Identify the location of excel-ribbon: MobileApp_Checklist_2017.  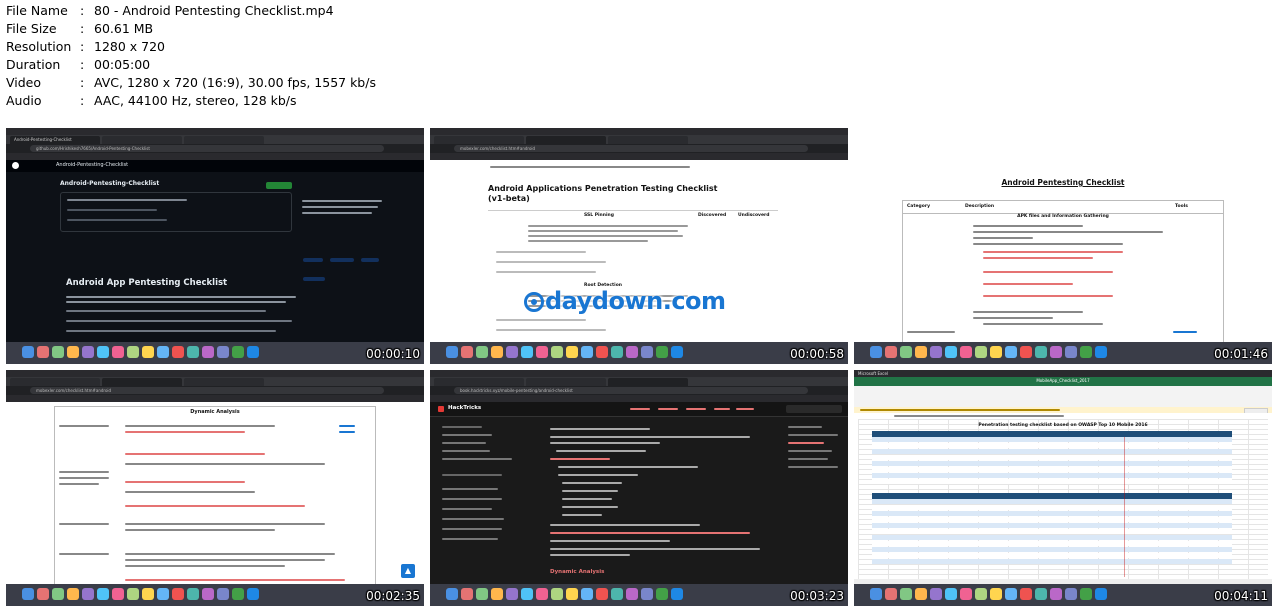
(1063, 392).